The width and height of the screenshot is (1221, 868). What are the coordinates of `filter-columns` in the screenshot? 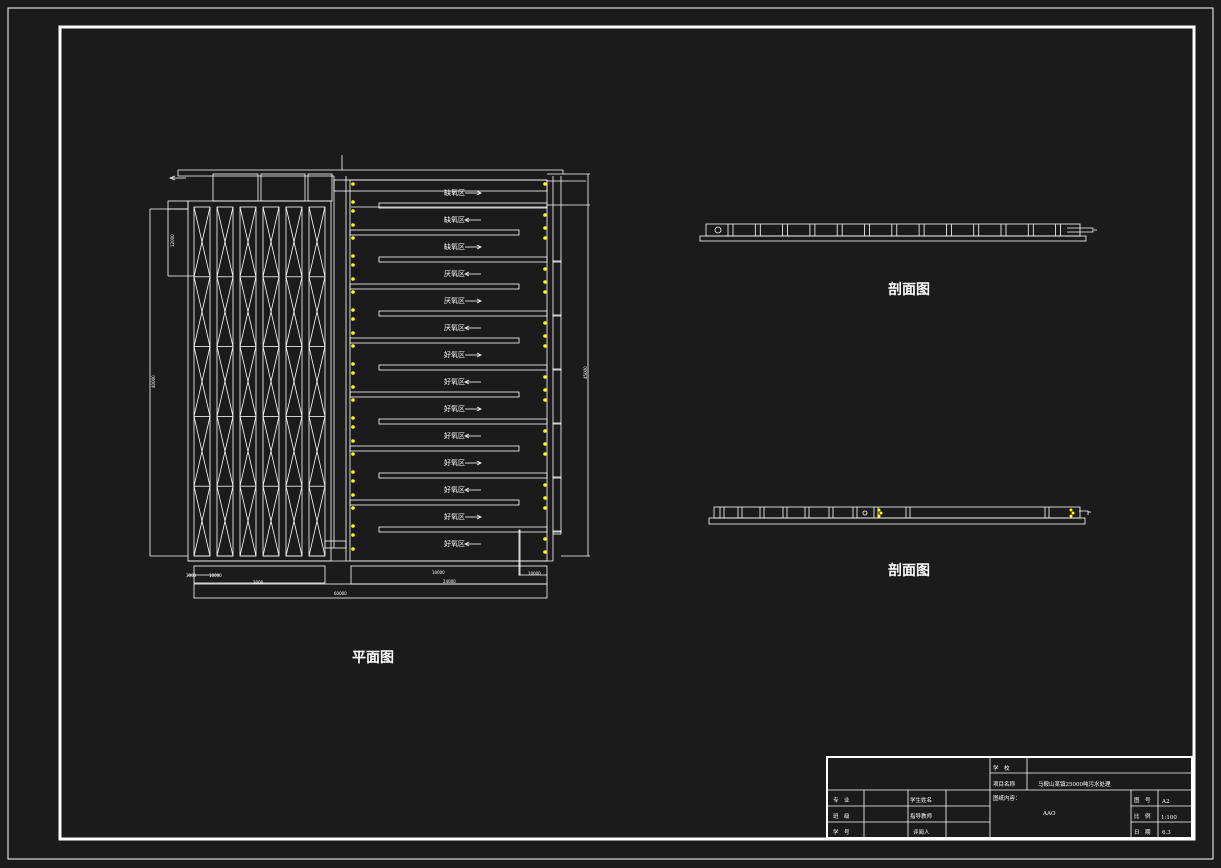 It's located at (259, 381).